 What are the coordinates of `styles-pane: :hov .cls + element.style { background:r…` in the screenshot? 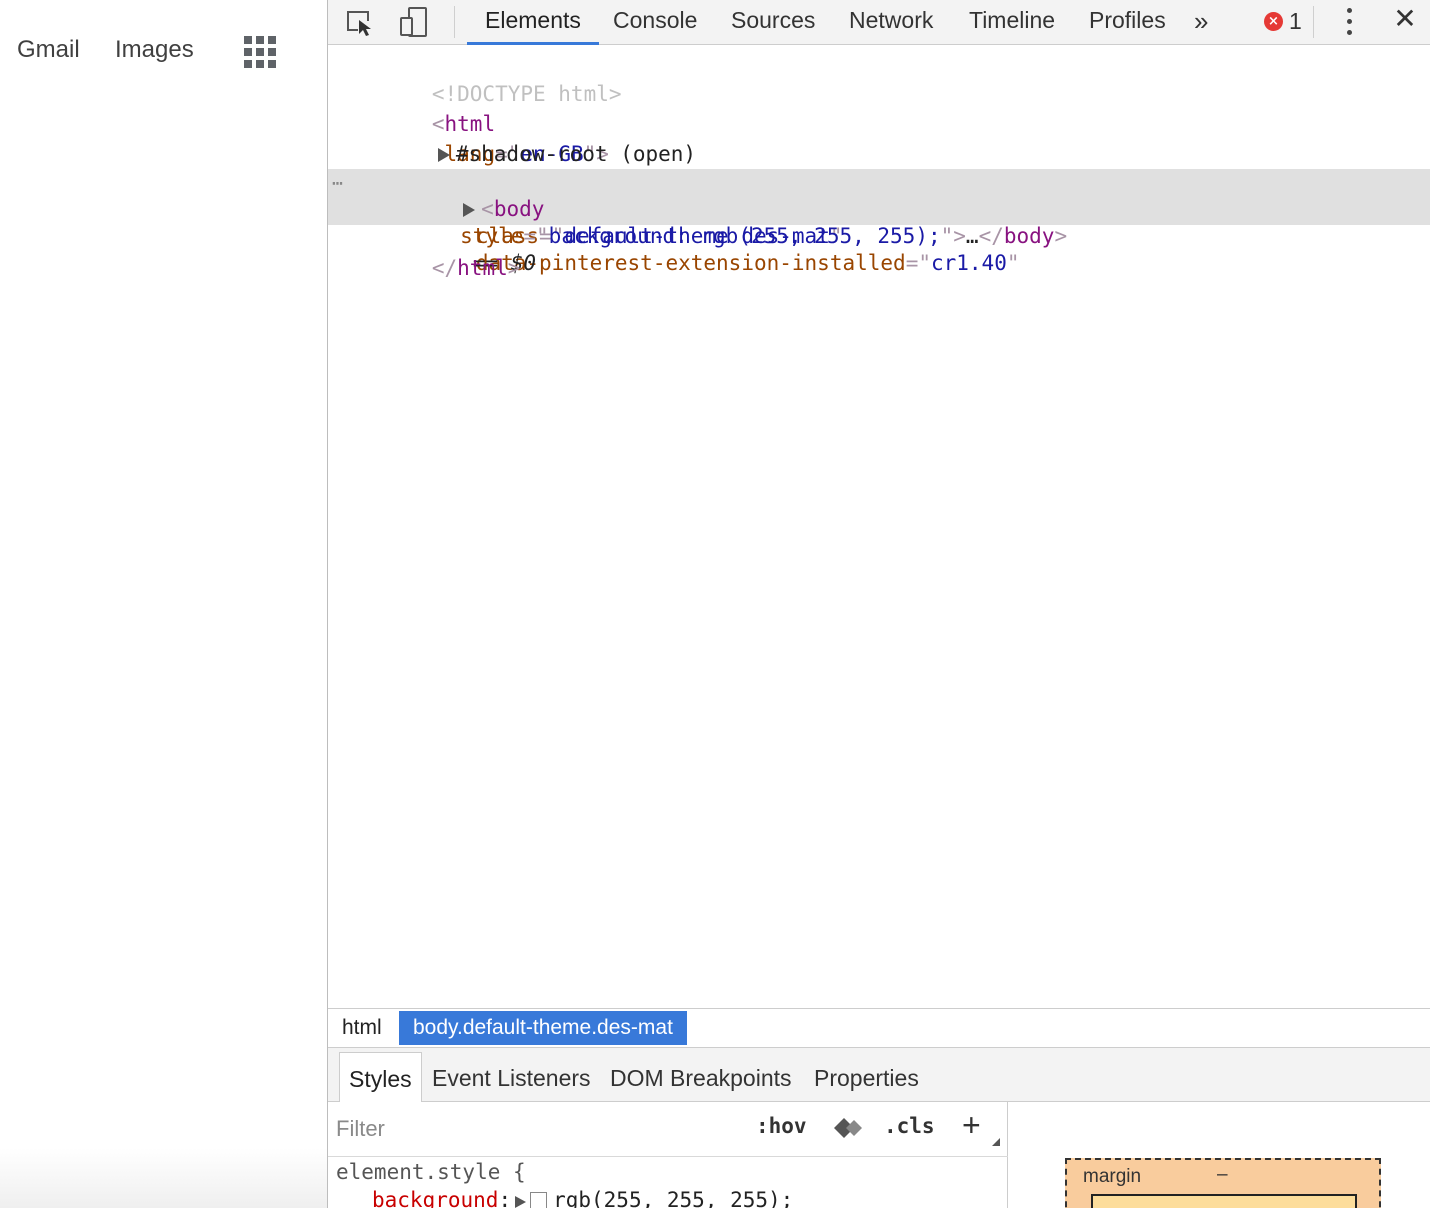 It's located at (668, 1155).